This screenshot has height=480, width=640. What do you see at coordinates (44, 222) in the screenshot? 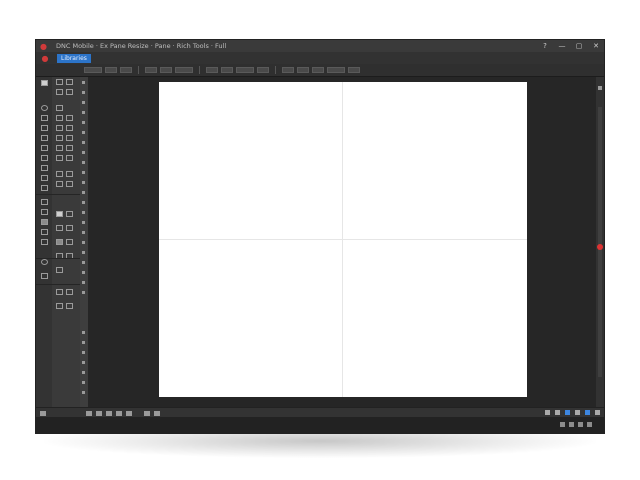
I see `fill-tool-icon` at bounding box center [44, 222].